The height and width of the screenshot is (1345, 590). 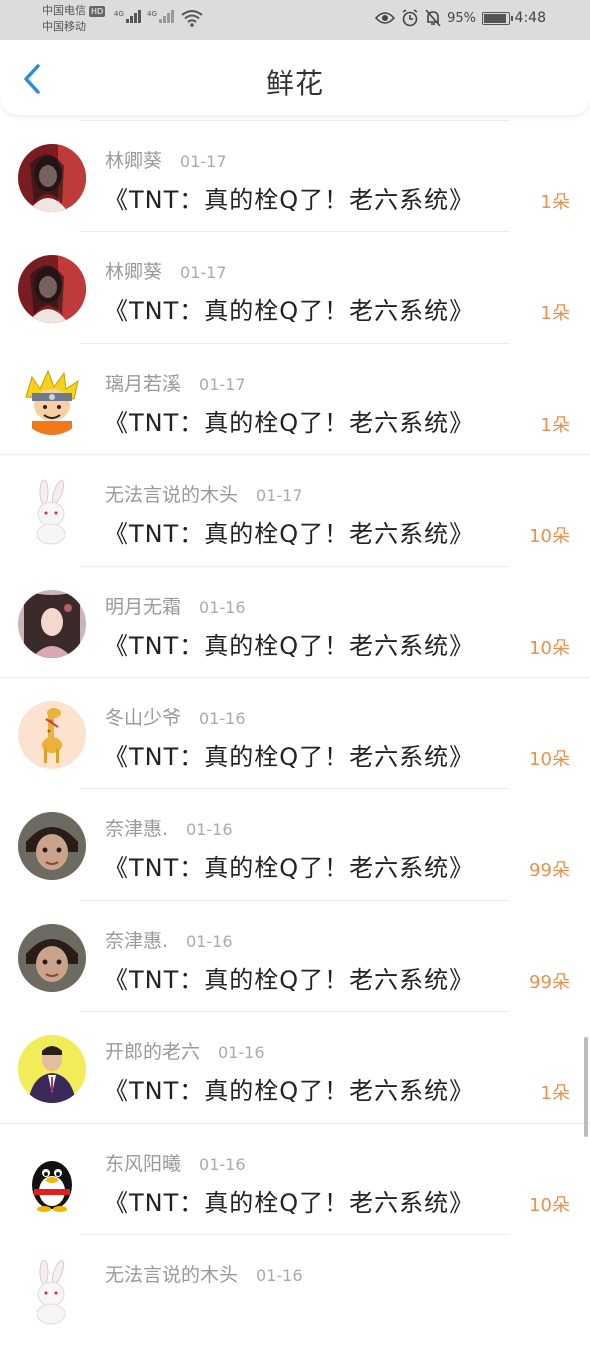 What do you see at coordinates (143, 606) in the screenshot?
I see `user-name: 明月无霜` at bounding box center [143, 606].